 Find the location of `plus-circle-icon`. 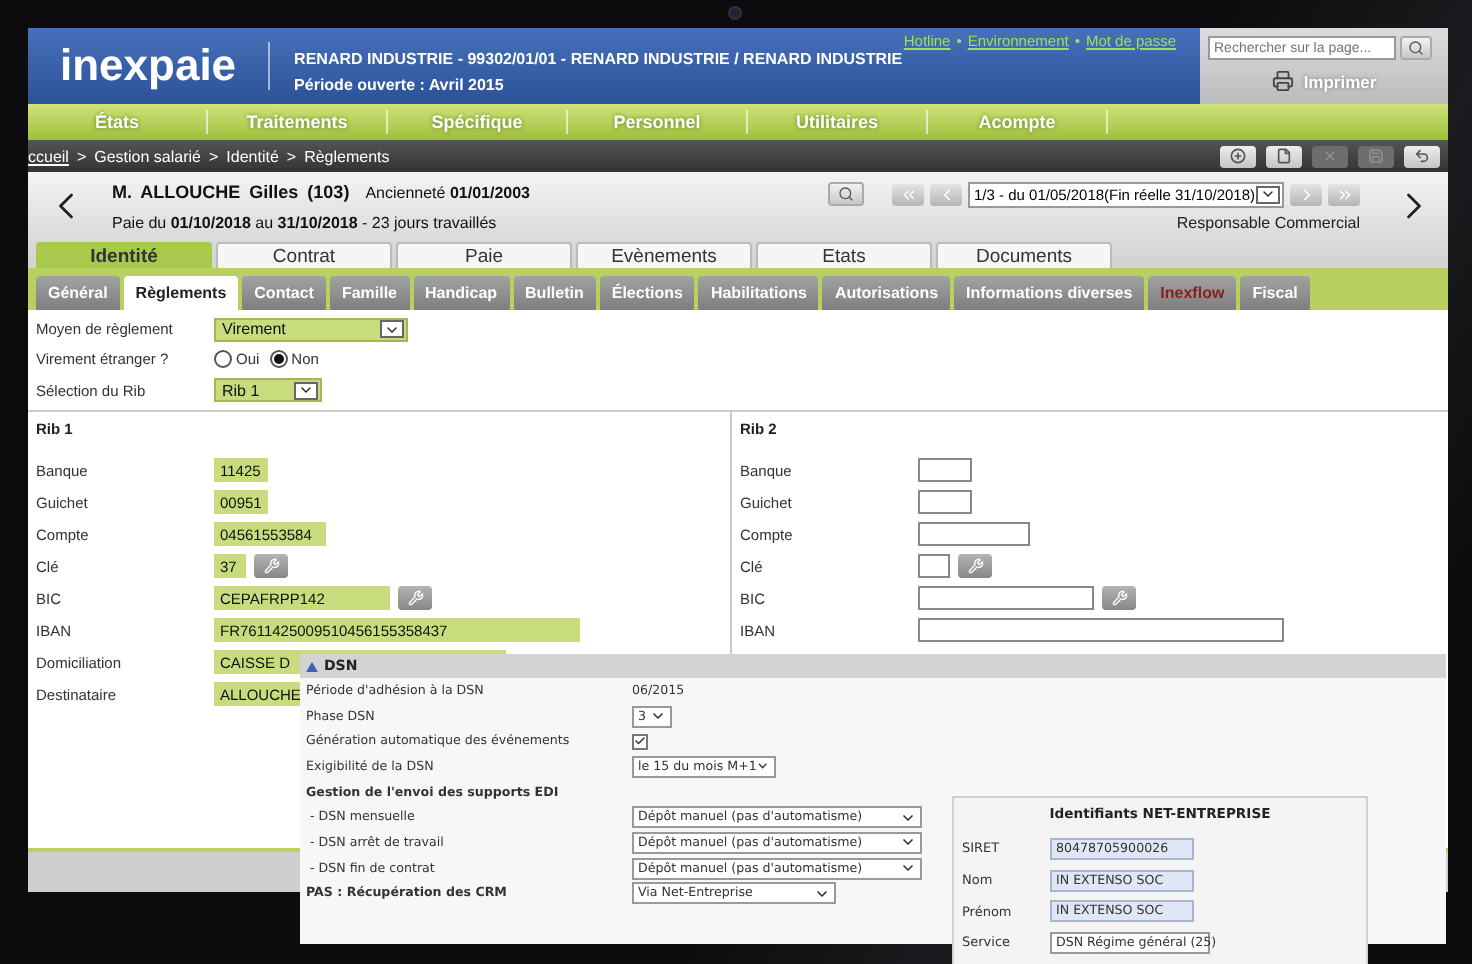

plus-circle-icon is located at coordinates (1238, 156).